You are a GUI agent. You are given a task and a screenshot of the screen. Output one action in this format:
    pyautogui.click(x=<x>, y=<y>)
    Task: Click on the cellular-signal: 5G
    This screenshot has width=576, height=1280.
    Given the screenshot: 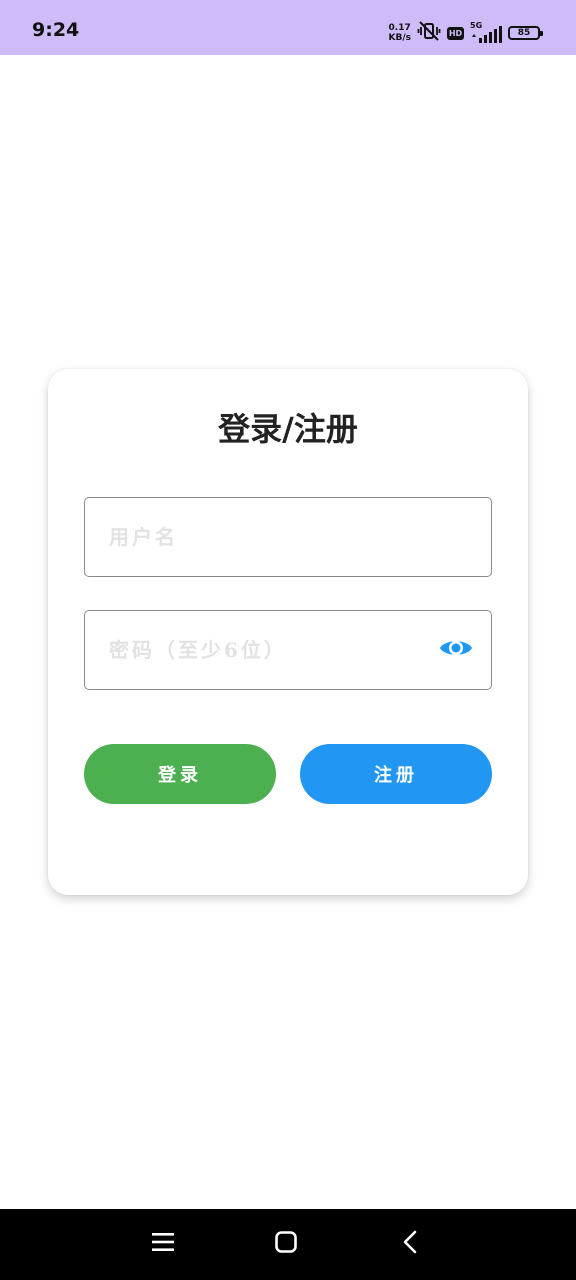 What is the action you would take?
    pyautogui.click(x=486, y=32)
    